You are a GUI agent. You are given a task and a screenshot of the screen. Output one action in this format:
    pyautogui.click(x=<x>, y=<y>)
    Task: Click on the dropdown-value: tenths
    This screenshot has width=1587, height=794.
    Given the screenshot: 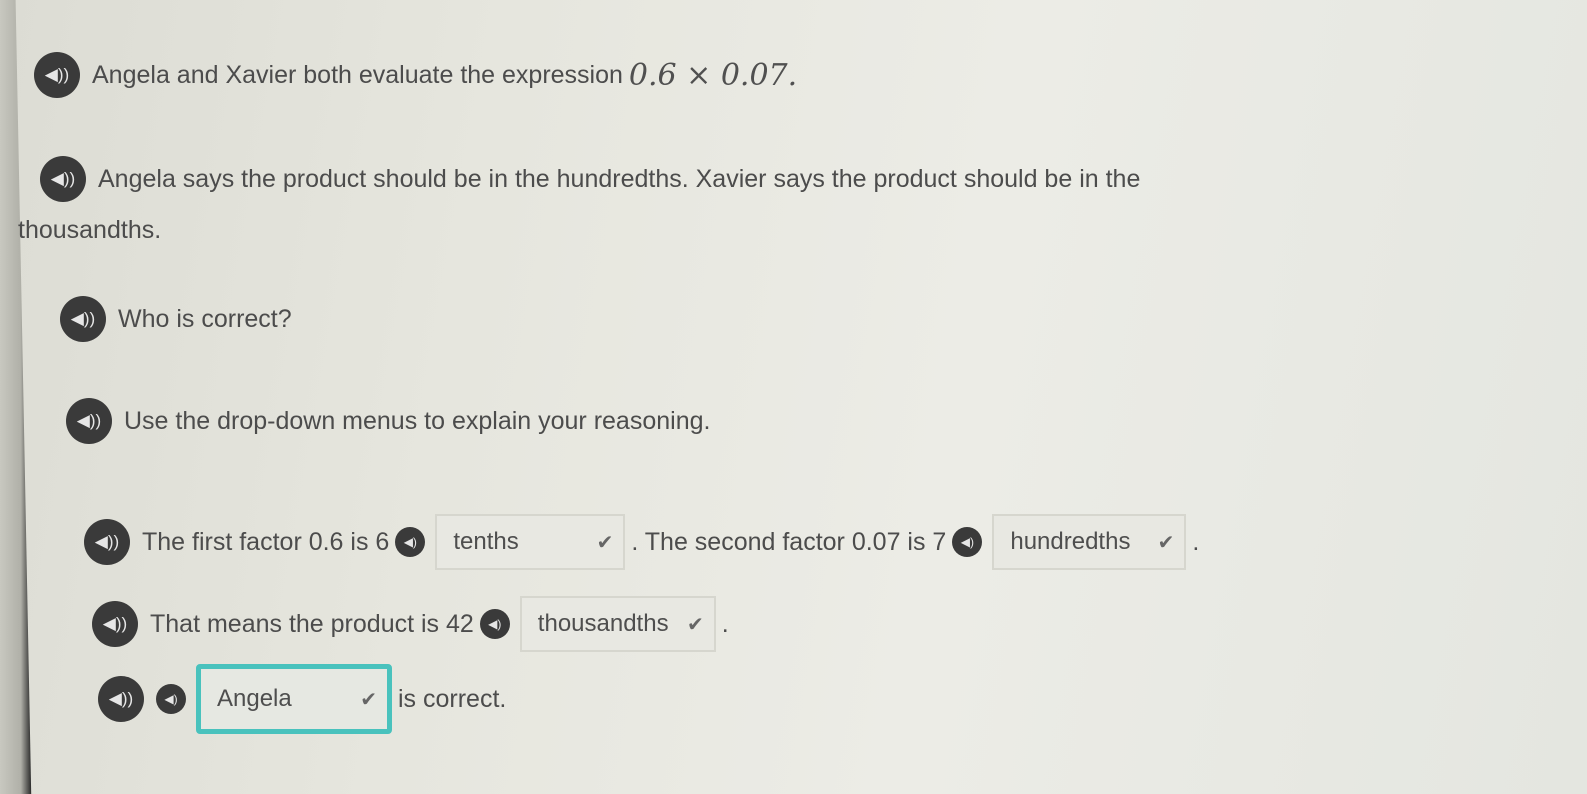 What is the action you would take?
    pyautogui.click(x=486, y=541)
    